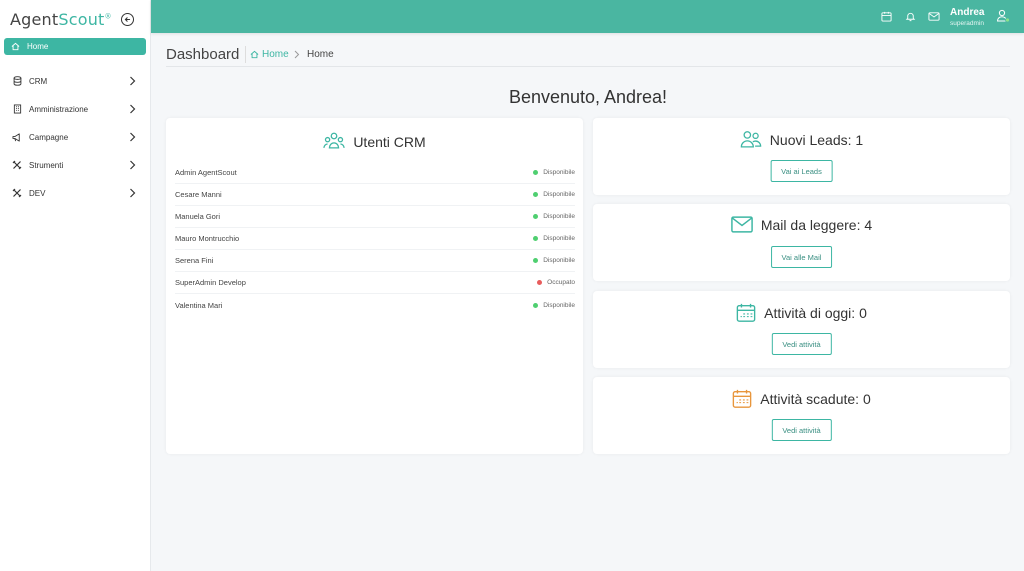  Describe the element at coordinates (75, 46) in the screenshot. I see `sidebar-item-home: Home` at that location.